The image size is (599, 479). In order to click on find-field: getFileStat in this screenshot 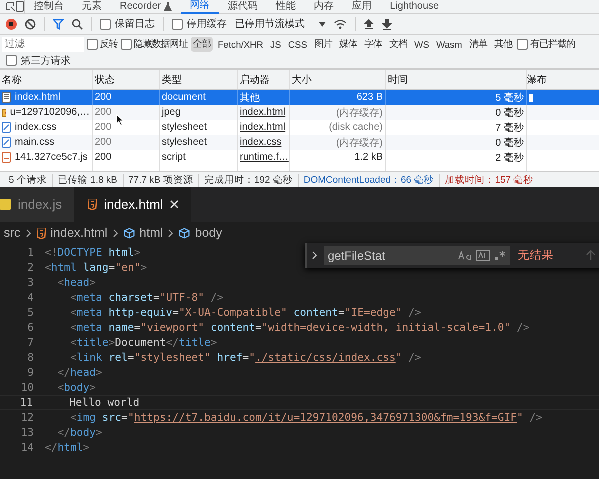, I will do `click(417, 255)`.